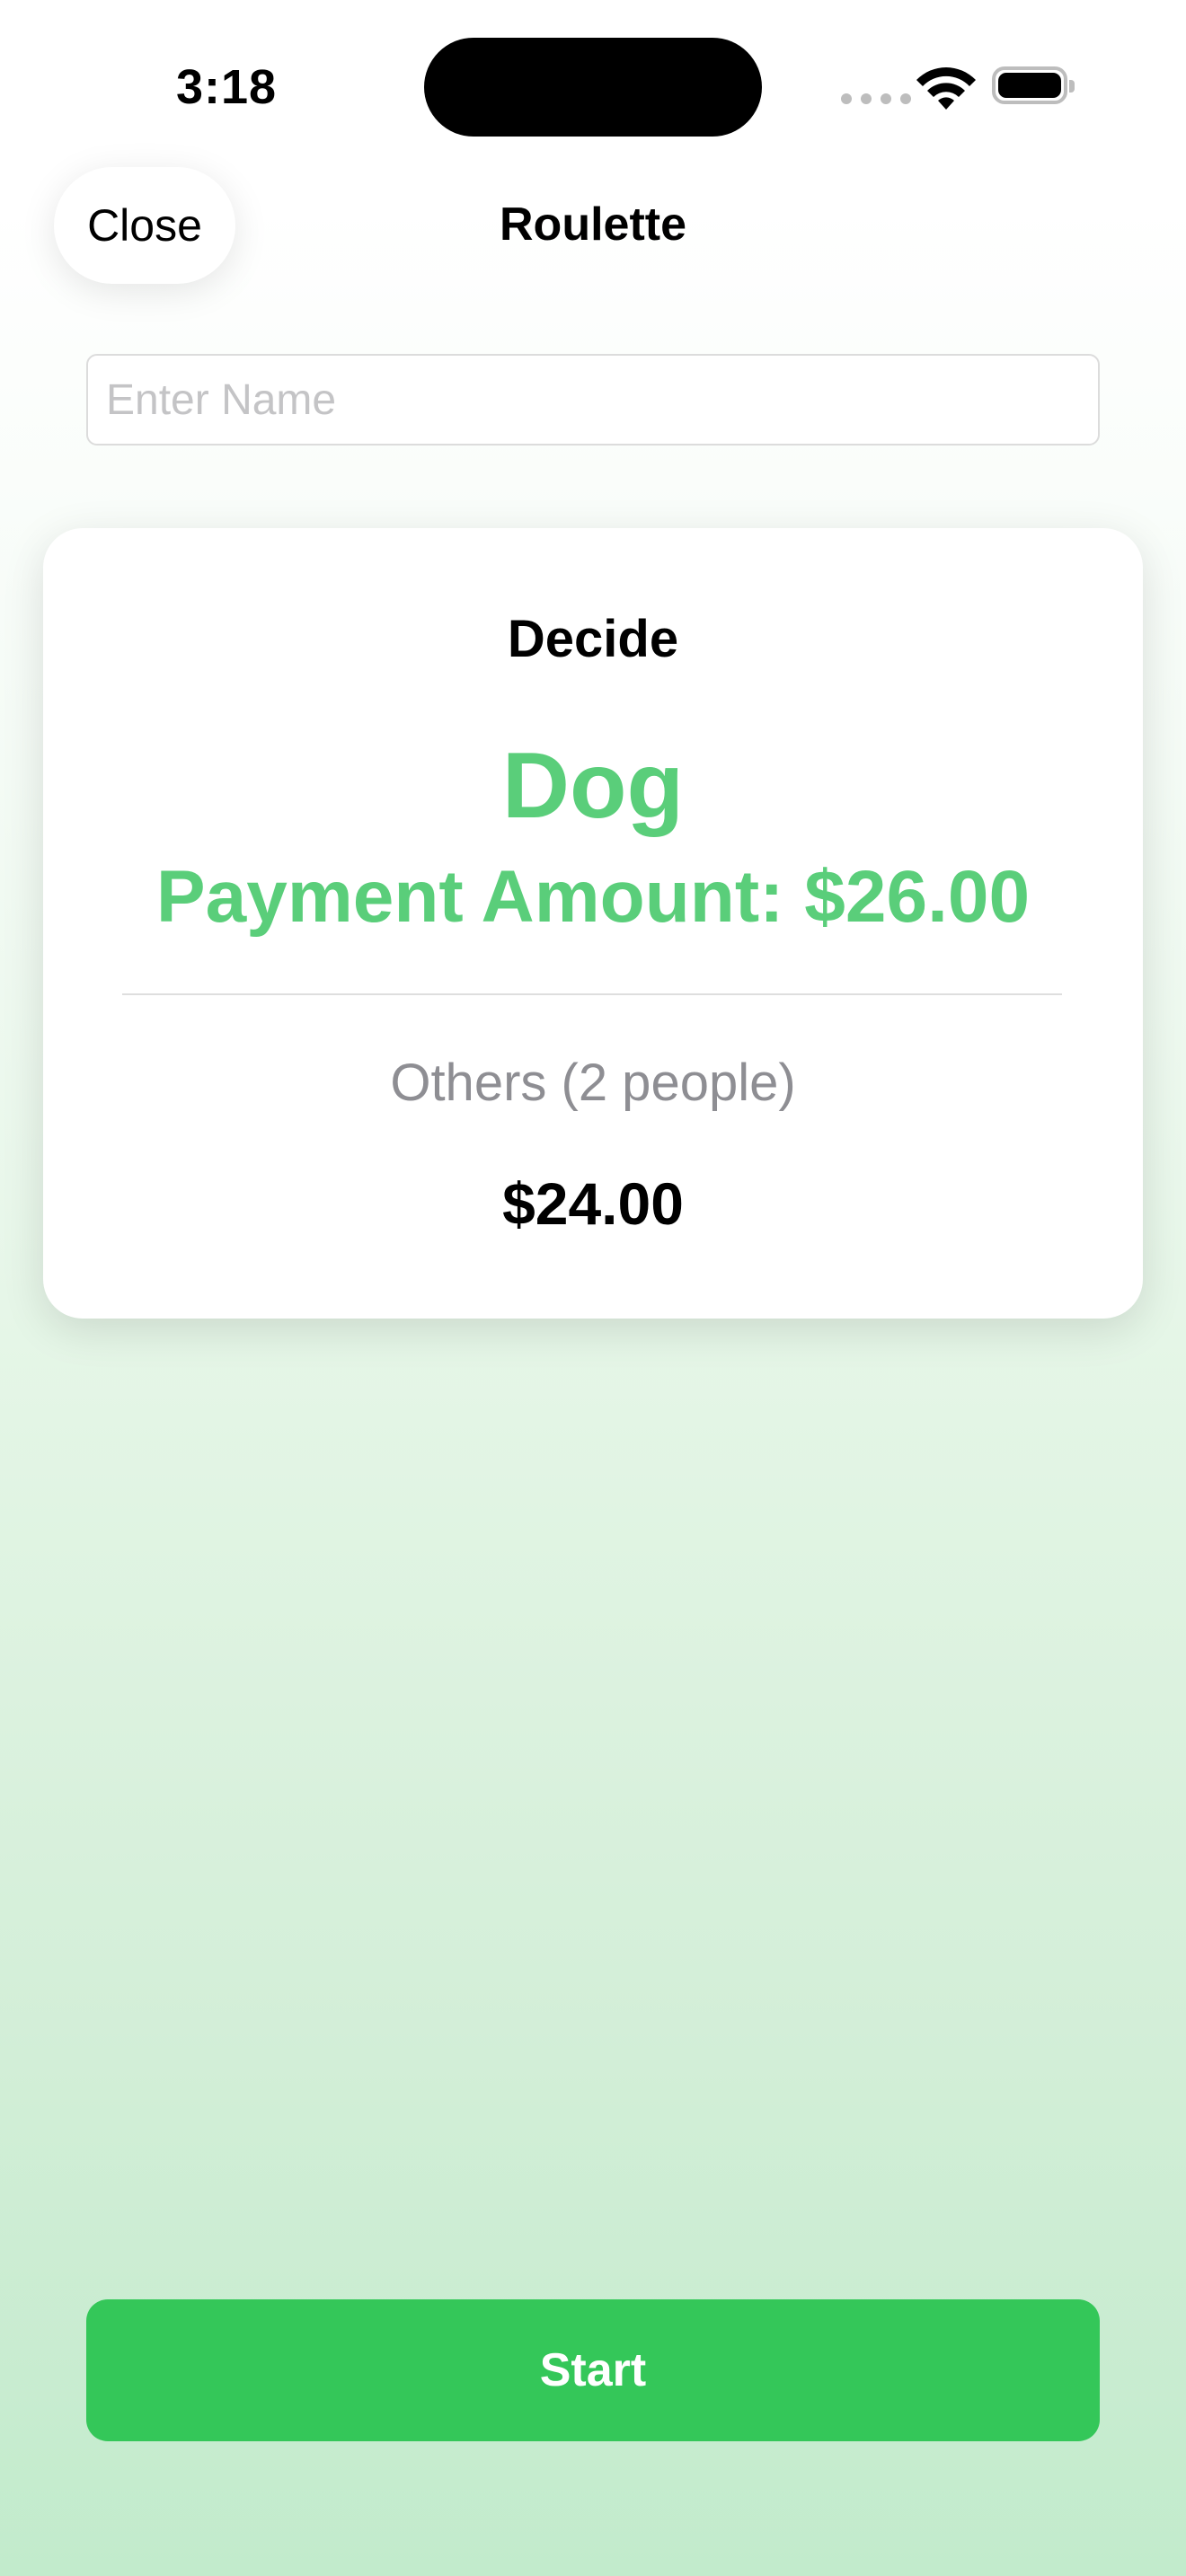 Image resolution: width=1186 pixels, height=2576 pixels. I want to click on winner-name: Dog, so click(593, 786).